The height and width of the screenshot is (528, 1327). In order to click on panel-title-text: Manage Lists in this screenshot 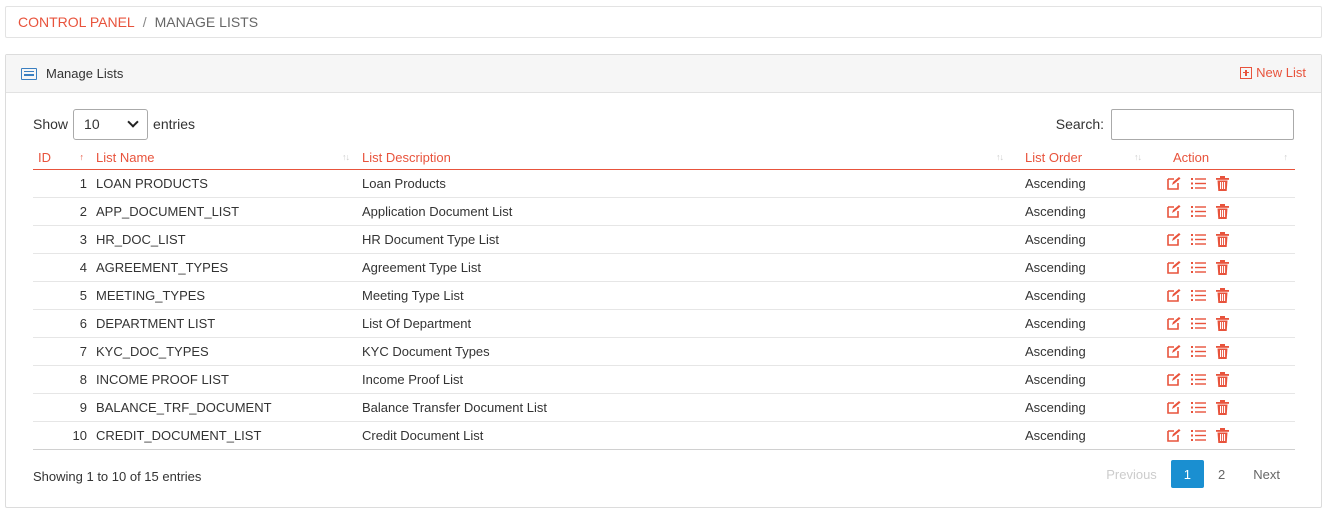, I will do `click(85, 73)`.